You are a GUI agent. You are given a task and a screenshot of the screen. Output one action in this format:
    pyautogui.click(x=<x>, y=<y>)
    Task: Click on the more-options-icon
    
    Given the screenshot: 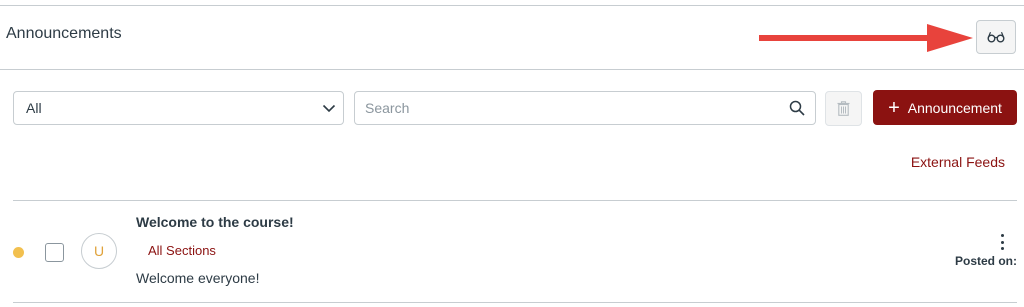 What is the action you would take?
    pyautogui.click(x=1002, y=242)
    